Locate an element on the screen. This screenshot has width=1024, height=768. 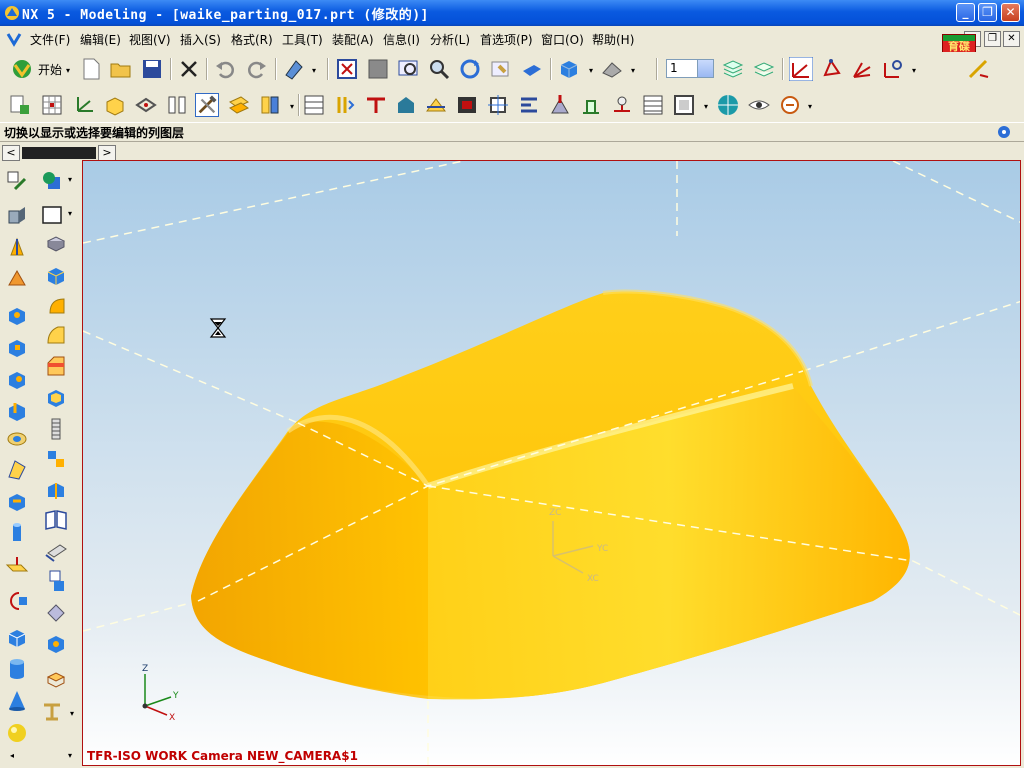
expand-icon: ▾ is located at coordinates (70, 755).